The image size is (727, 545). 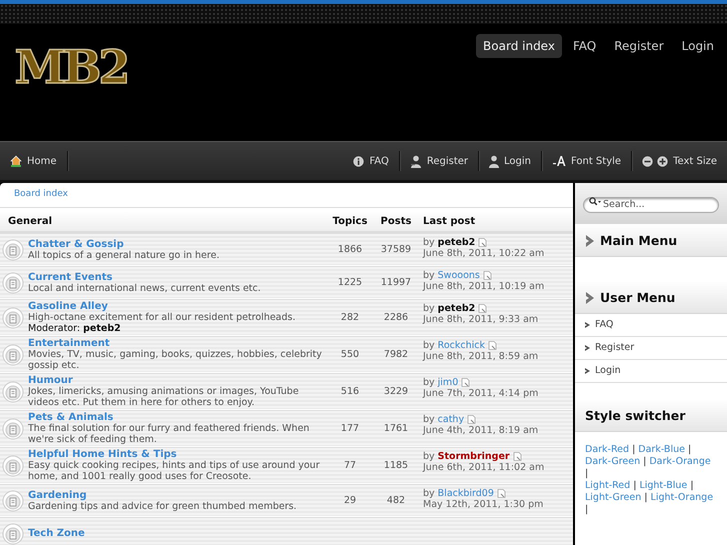 What do you see at coordinates (484, 286) in the screenshot?
I see `post-date: June 8th, 2011, 10:19 am` at bounding box center [484, 286].